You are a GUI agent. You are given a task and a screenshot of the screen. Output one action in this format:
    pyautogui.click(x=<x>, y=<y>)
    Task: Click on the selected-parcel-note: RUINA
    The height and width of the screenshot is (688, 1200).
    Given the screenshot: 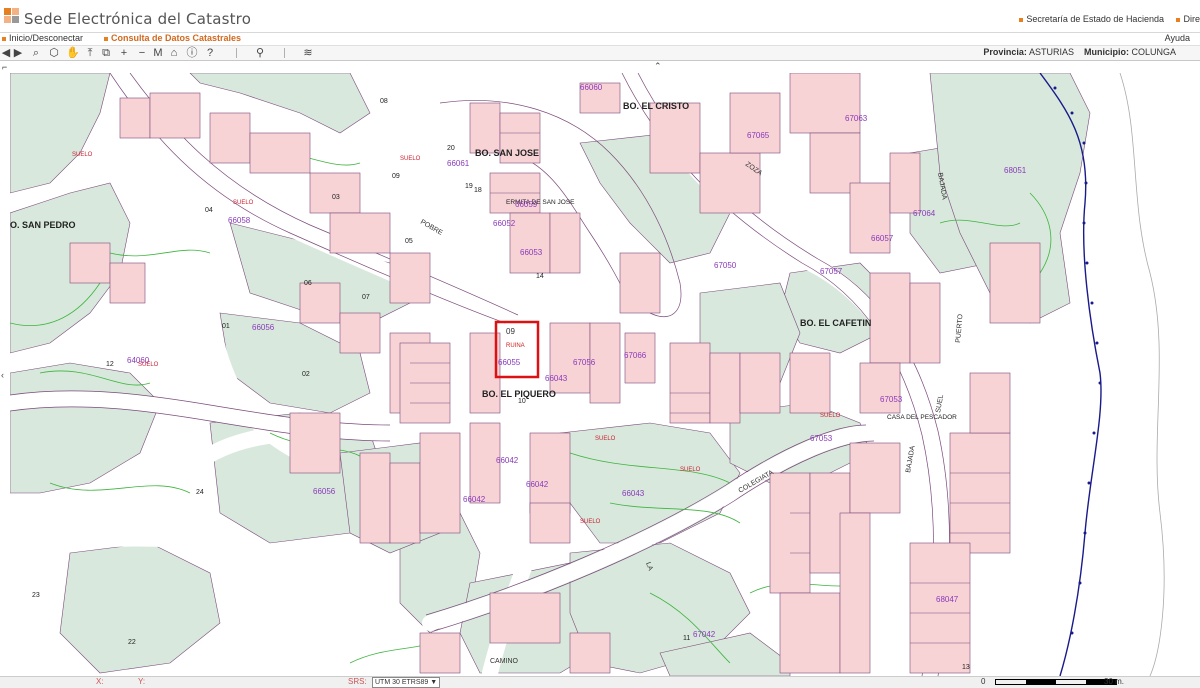 What is the action you would take?
    pyautogui.click(x=515, y=346)
    